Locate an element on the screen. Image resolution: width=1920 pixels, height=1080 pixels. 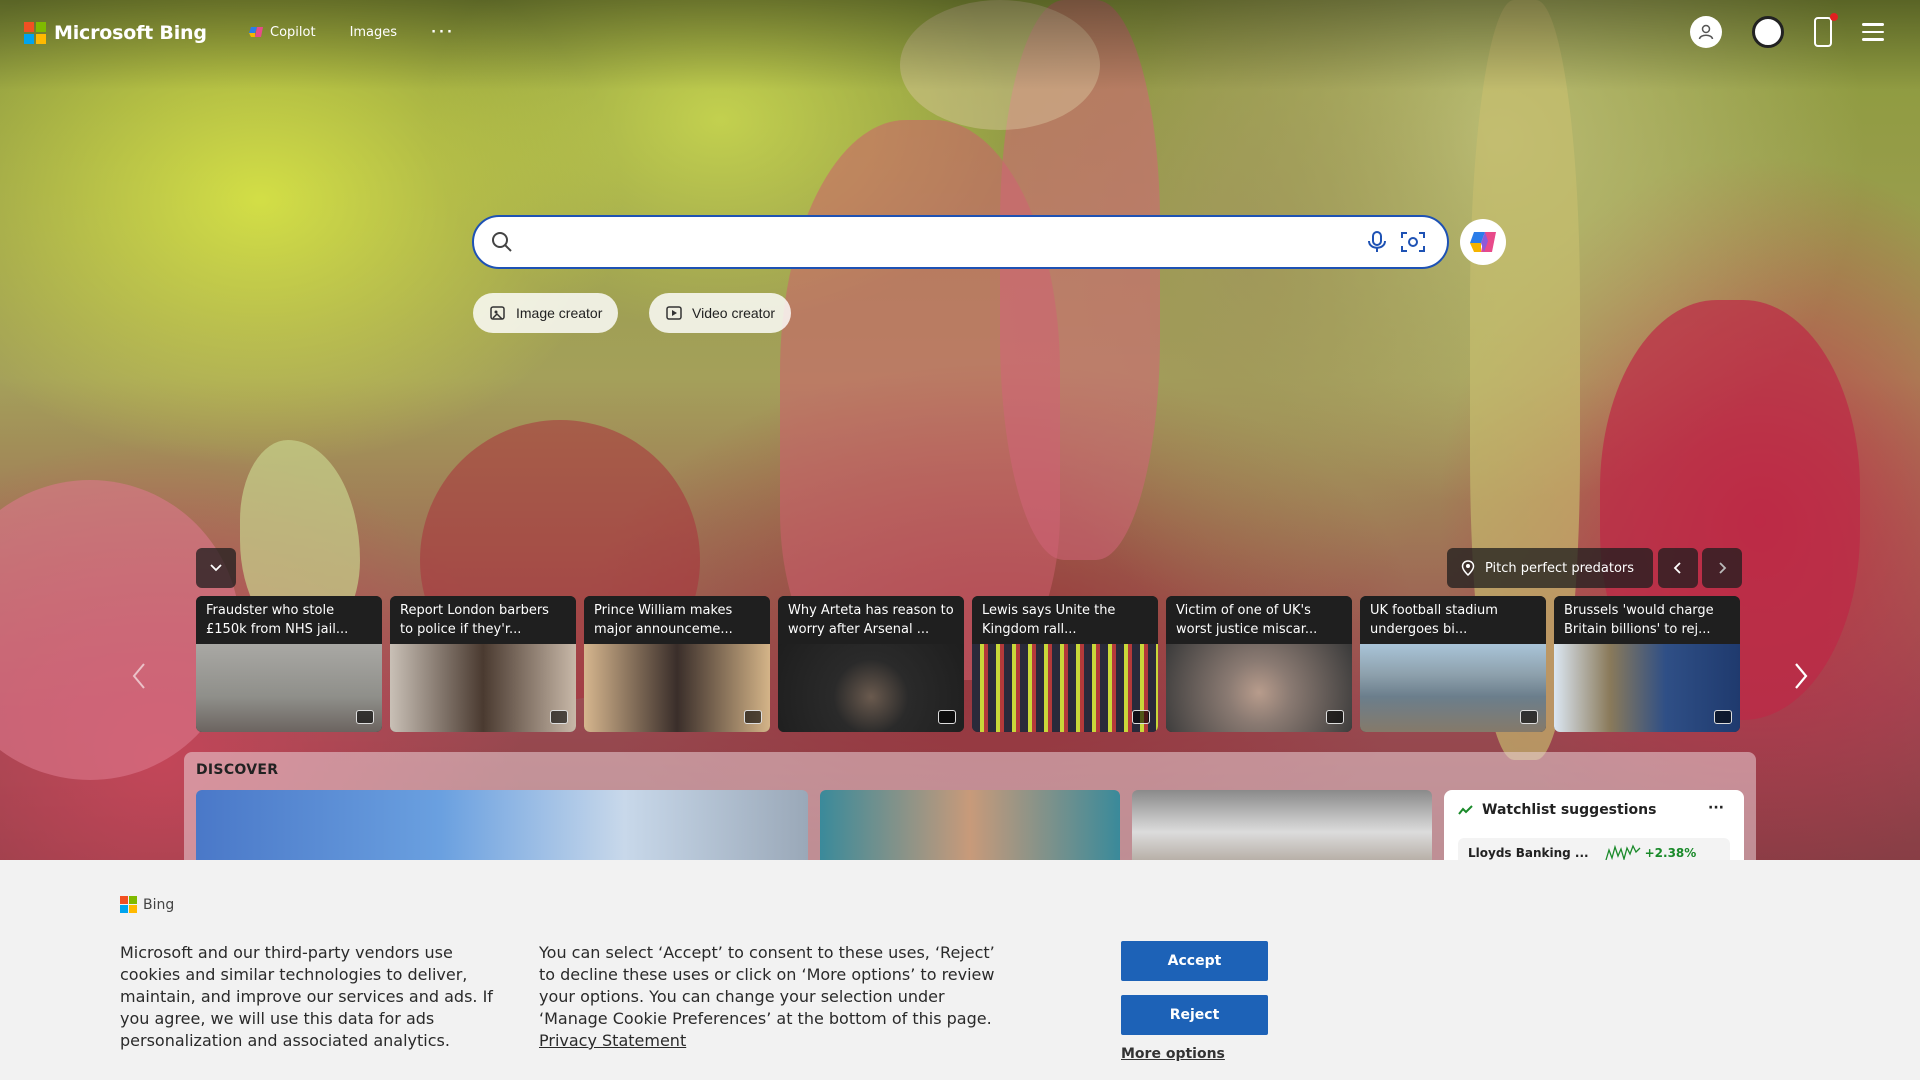
image-info-chip: Pitch perfect predators is located at coordinates (1550, 568).